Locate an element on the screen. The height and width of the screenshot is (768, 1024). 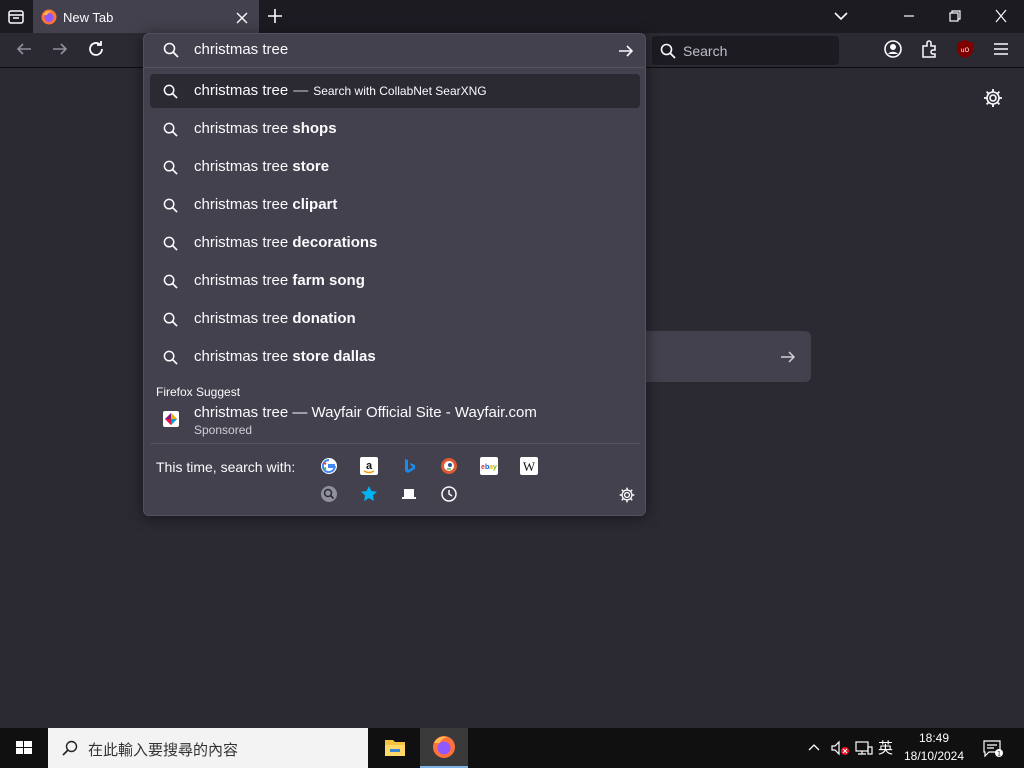
svg-text: y is located at coordinates (495, 467).